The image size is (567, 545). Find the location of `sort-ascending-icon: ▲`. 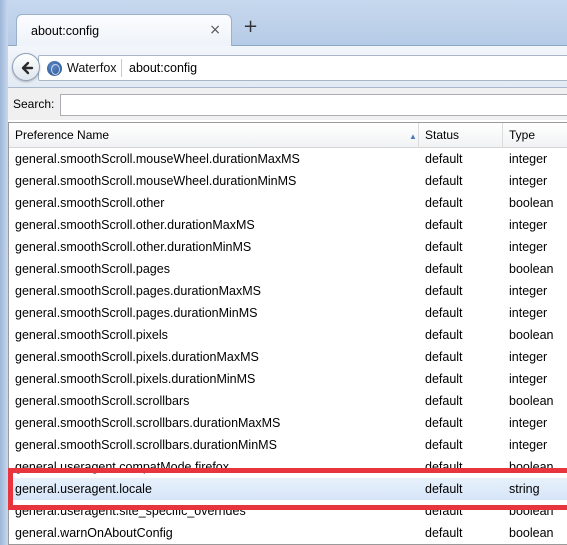

sort-ascending-icon: ▲ is located at coordinates (413, 136).